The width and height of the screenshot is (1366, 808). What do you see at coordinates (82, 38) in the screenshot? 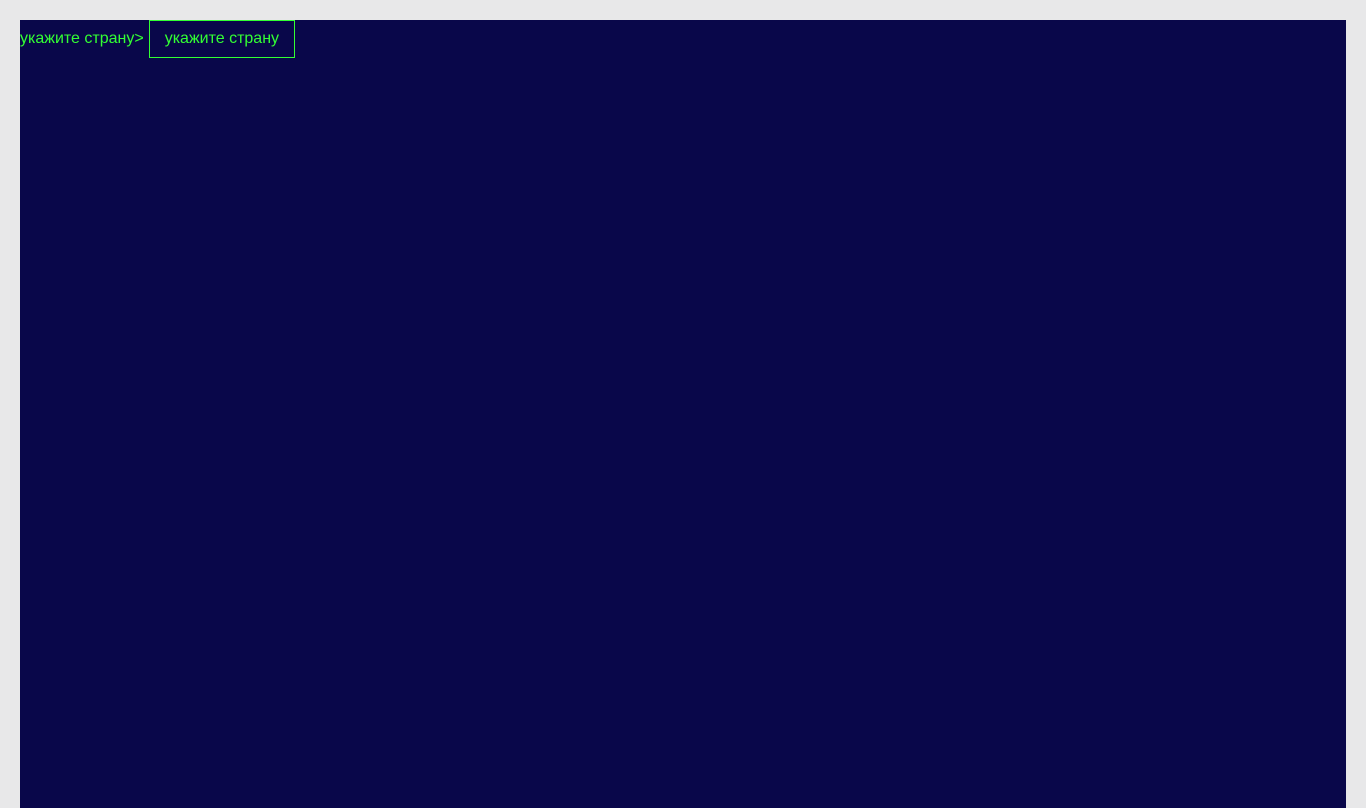
I see `prompt-label: укажите страну>` at bounding box center [82, 38].